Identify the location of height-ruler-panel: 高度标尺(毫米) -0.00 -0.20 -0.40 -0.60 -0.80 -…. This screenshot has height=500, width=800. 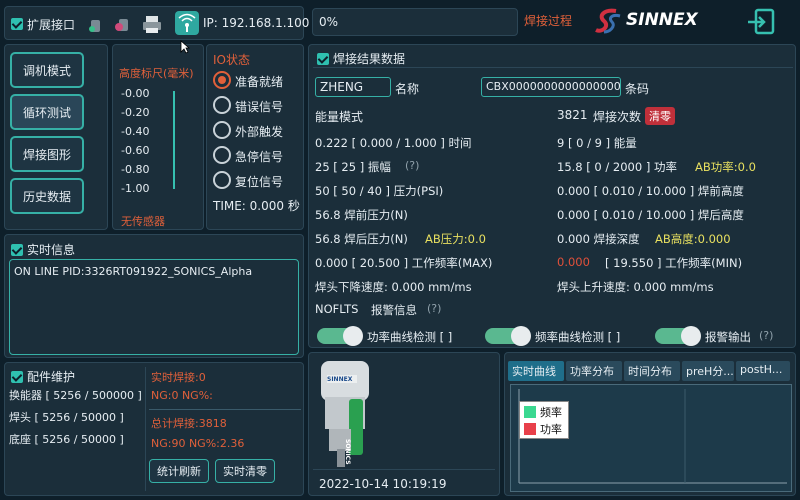
(158, 137).